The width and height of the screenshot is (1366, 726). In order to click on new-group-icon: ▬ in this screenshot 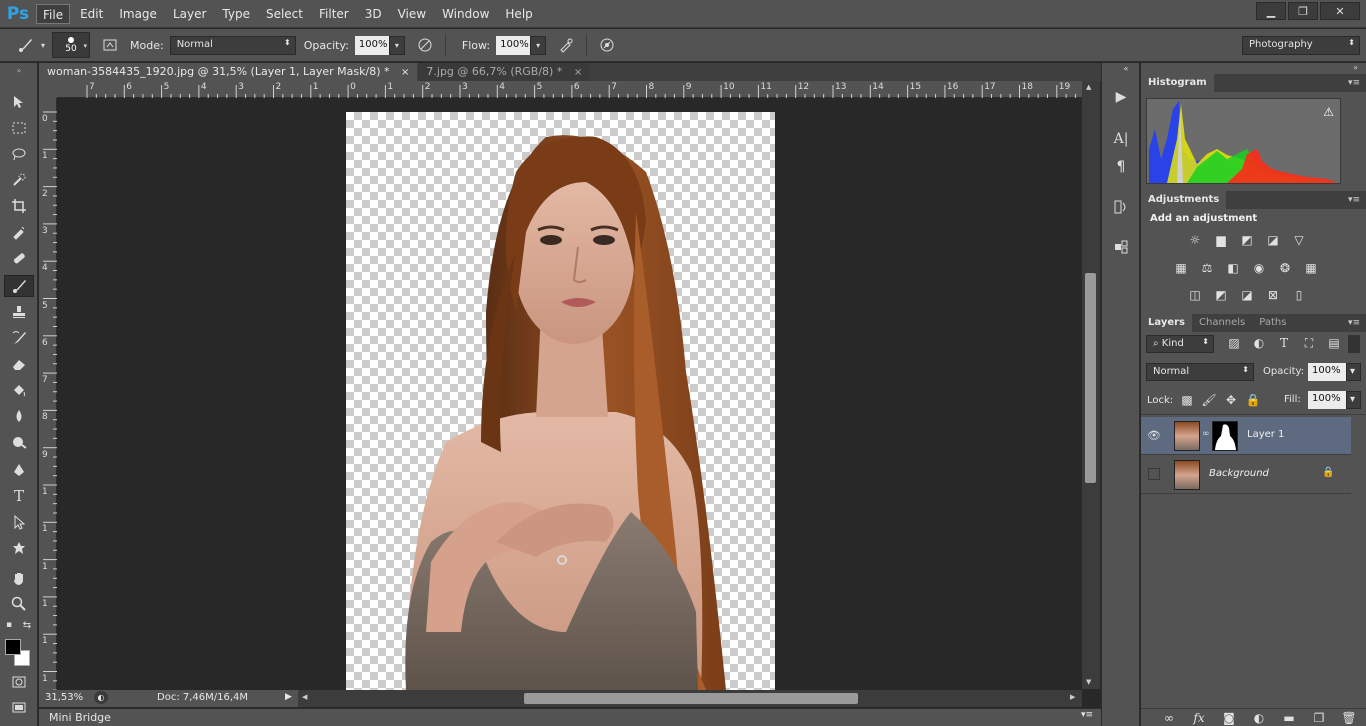, I will do `click(1289, 718)`.